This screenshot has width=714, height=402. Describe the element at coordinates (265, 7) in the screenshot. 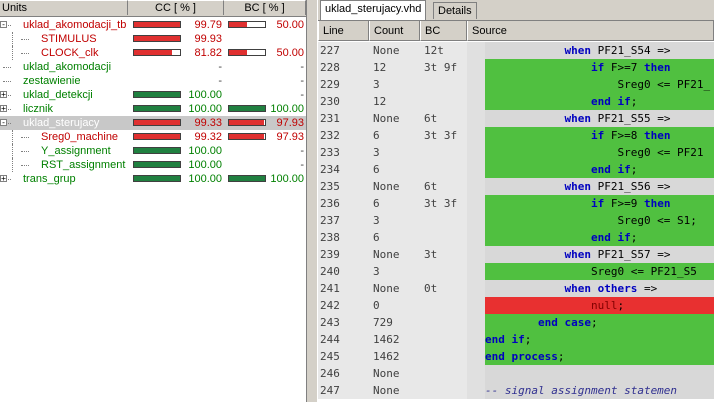

I see `bc-column-header: BC [ % ]` at that location.